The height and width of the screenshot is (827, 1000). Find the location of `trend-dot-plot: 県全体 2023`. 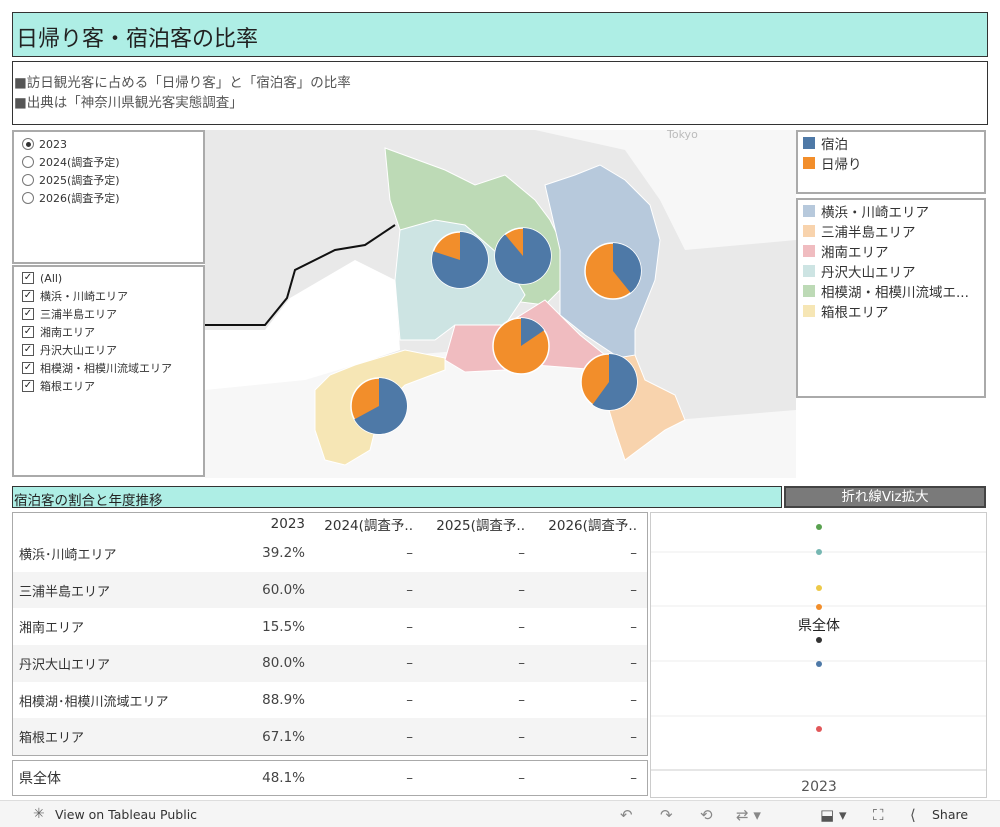

trend-dot-plot: 県全体 2023 is located at coordinates (818, 655).